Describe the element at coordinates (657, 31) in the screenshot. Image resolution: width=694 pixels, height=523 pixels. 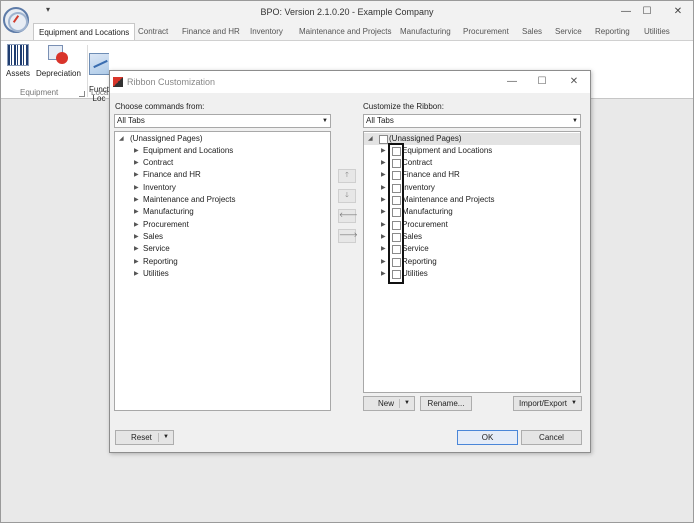
I see `tab-utilities: Utilities` at that location.